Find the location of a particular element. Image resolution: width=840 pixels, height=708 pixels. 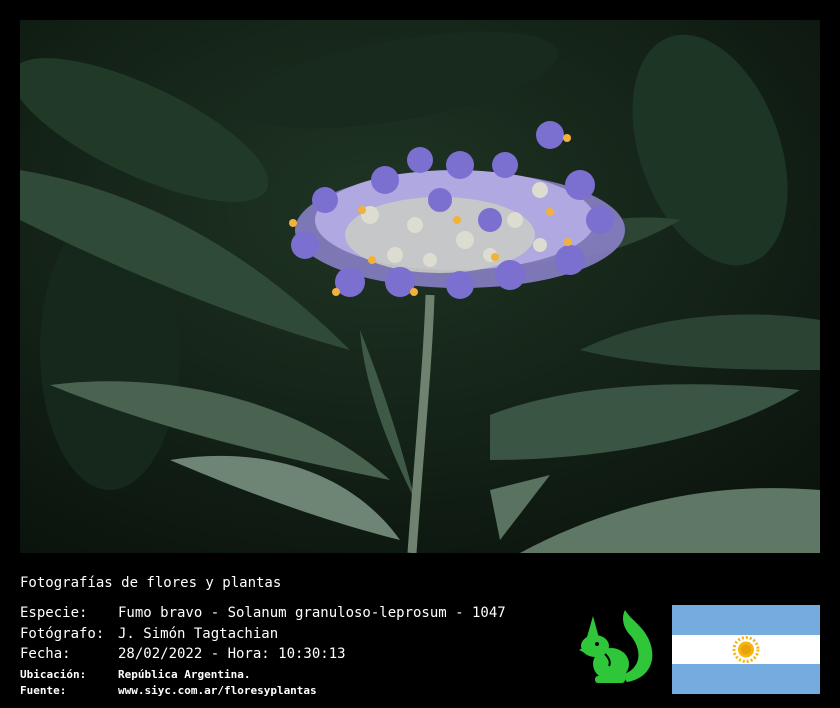

especie-label: Especie: is located at coordinates (54, 613).